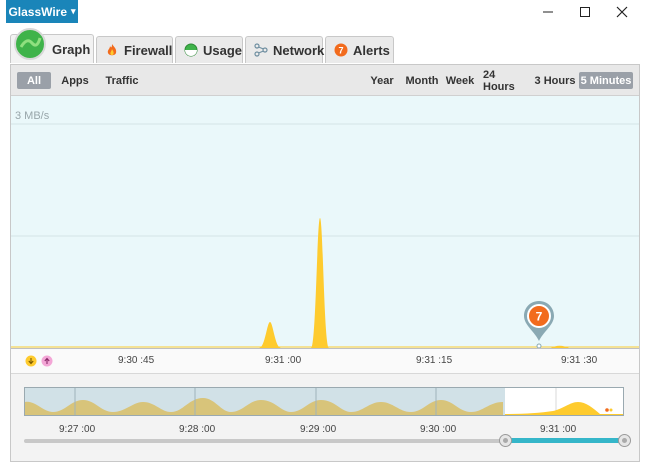  I want to click on range-week-button: Week, so click(460, 80).